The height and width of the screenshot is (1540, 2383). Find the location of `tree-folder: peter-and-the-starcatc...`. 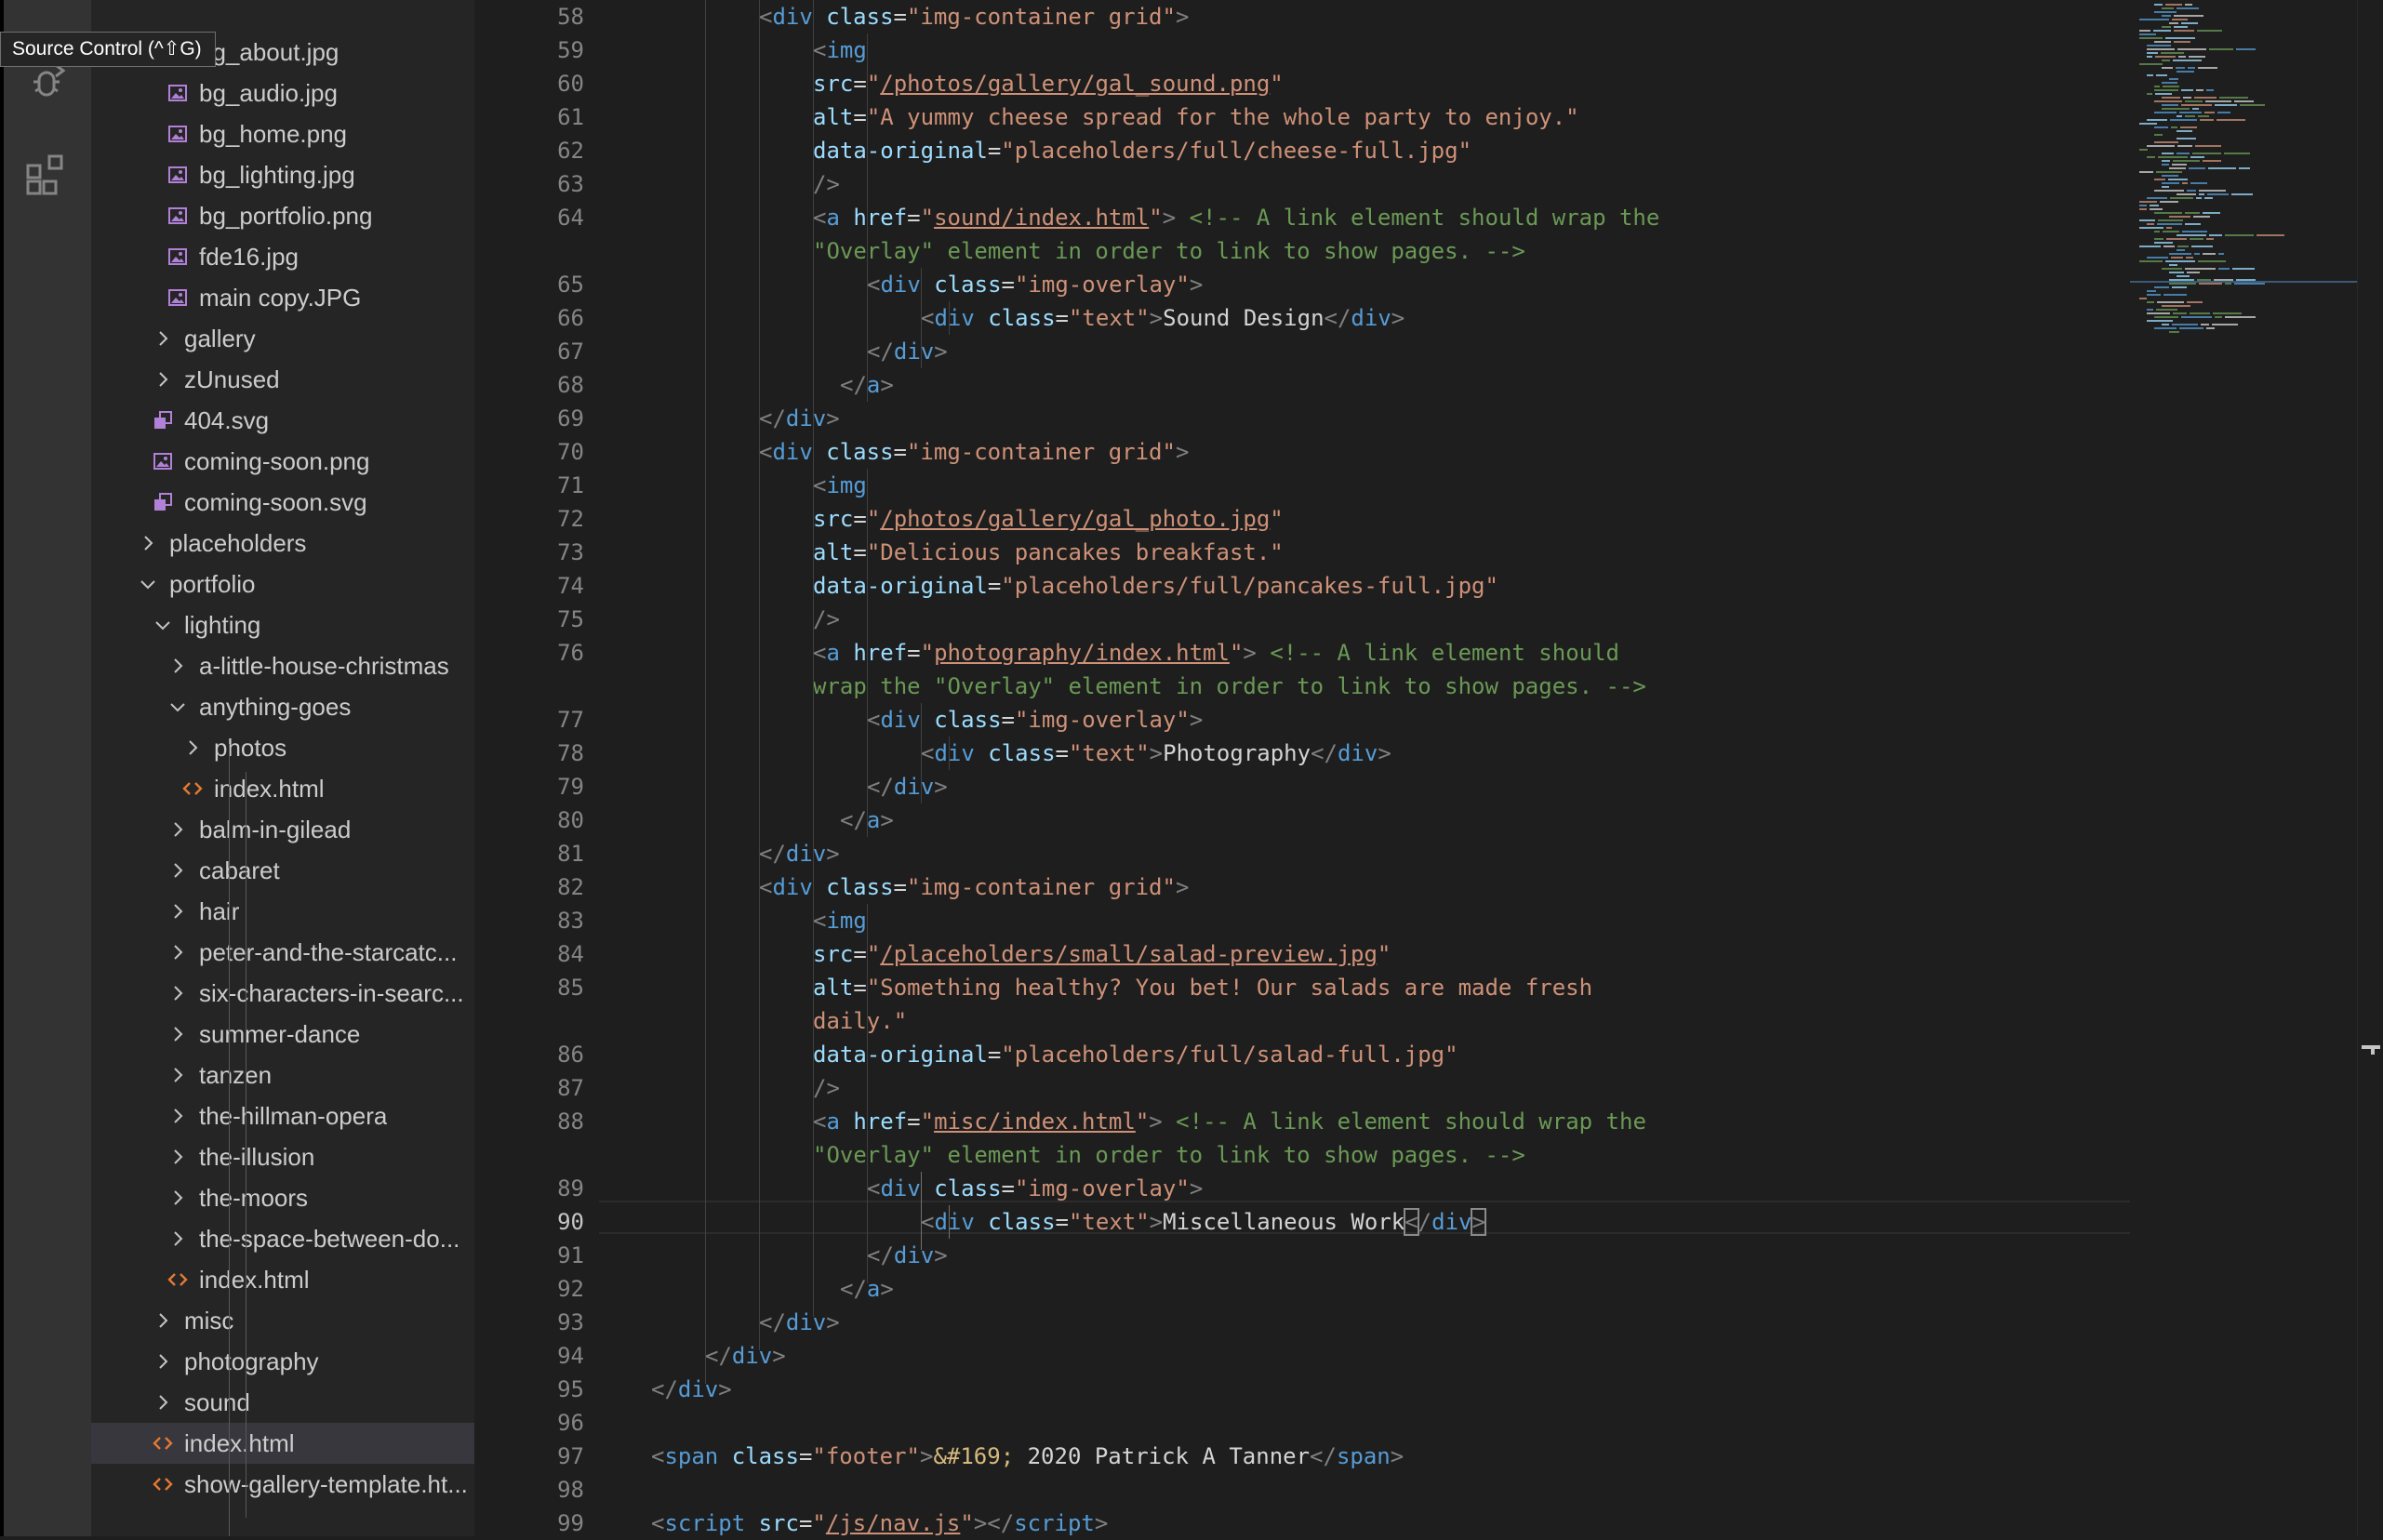

tree-folder: peter-and-the-starcatc... is located at coordinates (282, 952).